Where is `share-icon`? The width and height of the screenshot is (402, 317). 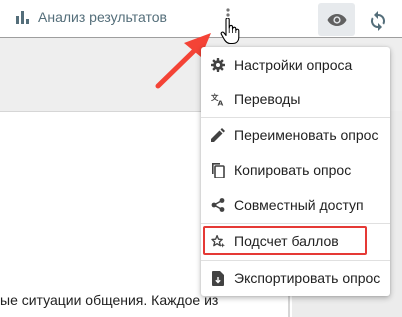
share-icon is located at coordinates (218, 205).